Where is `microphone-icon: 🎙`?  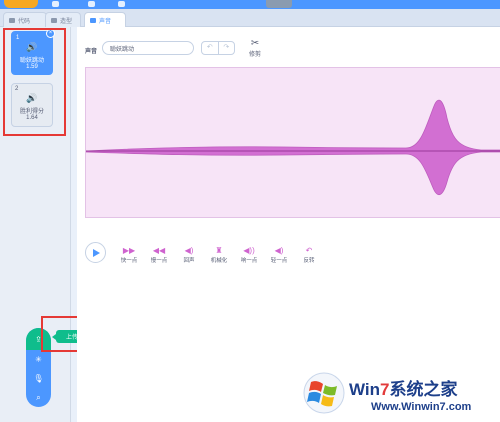 microphone-icon: 🎙 is located at coordinates (38, 378).